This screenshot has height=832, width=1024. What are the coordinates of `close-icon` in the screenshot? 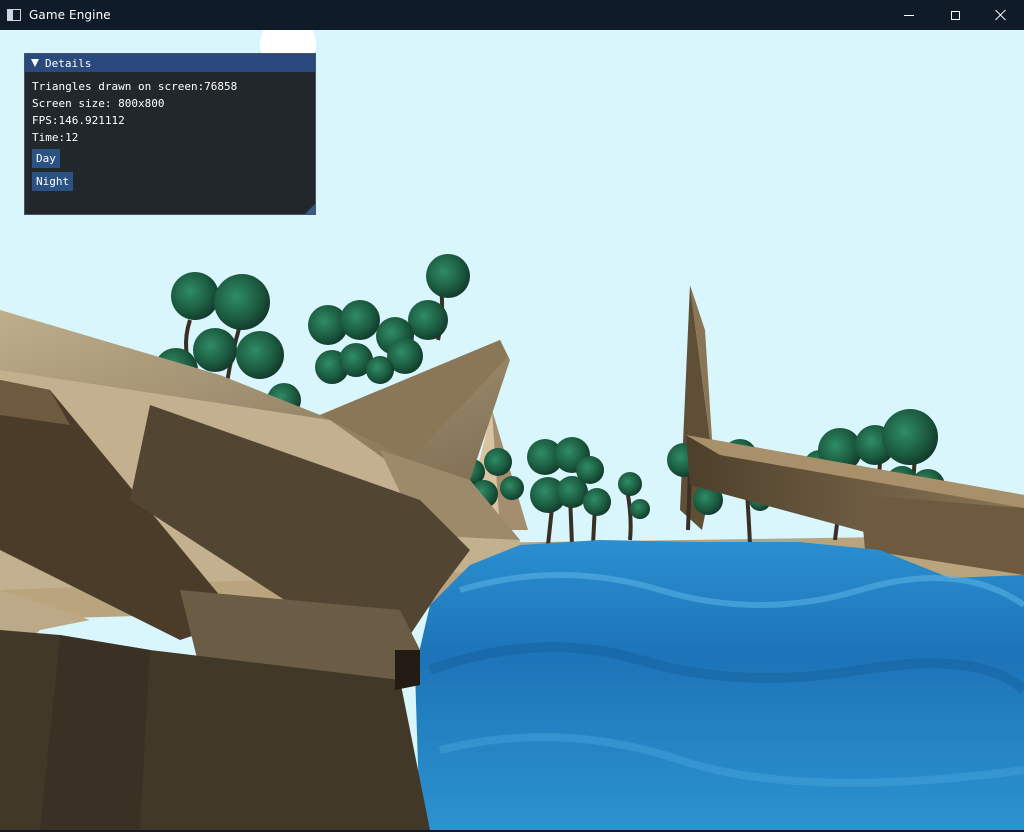 It's located at (1001, 15).